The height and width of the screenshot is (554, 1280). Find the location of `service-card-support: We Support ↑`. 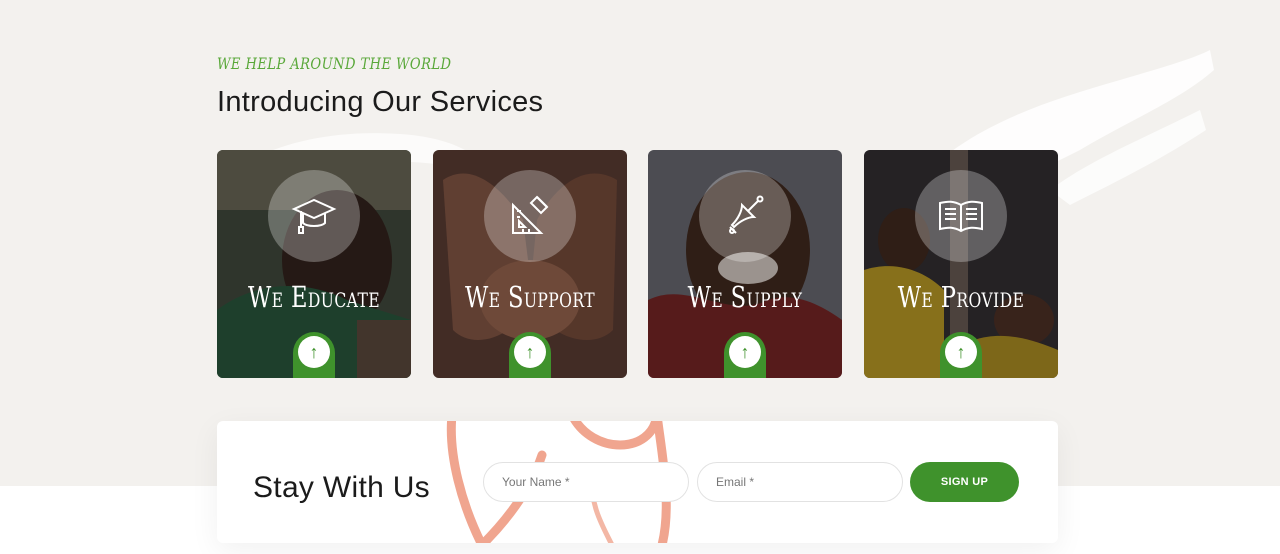

service-card-support: We Support ↑ is located at coordinates (530, 264).